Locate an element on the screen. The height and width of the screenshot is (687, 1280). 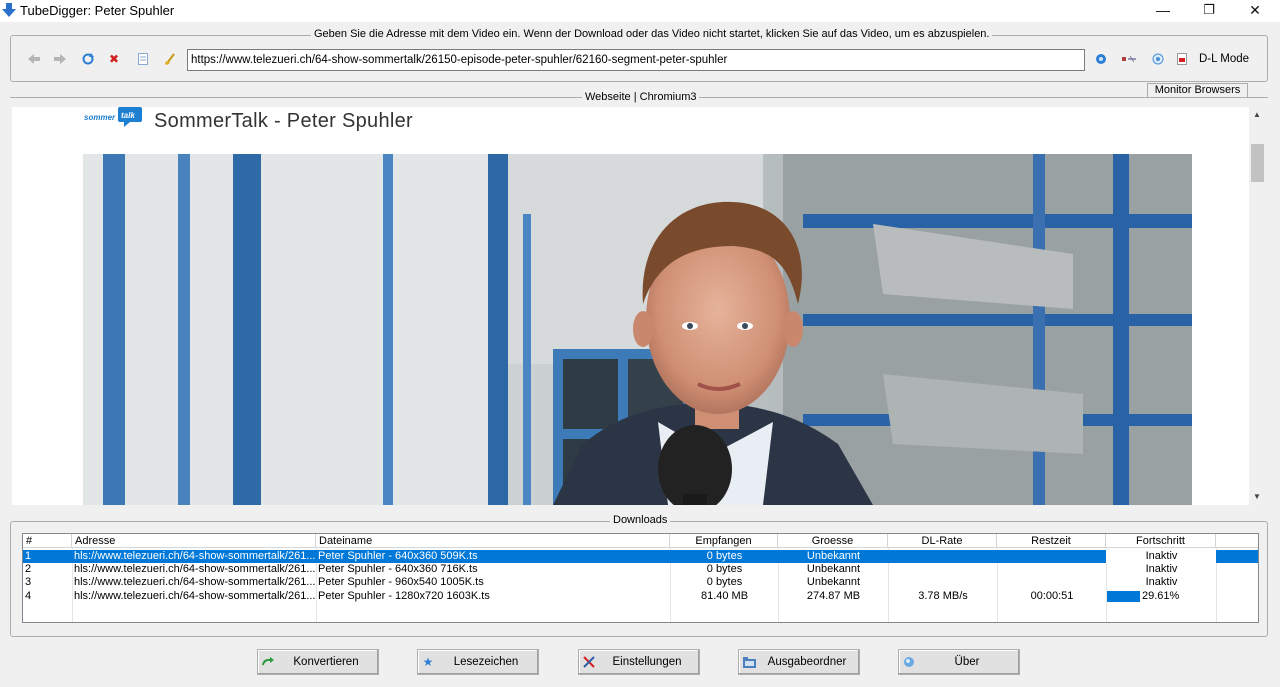
cell-dl-rate: 3.78 MB/s is located at coordinates (943, 596).